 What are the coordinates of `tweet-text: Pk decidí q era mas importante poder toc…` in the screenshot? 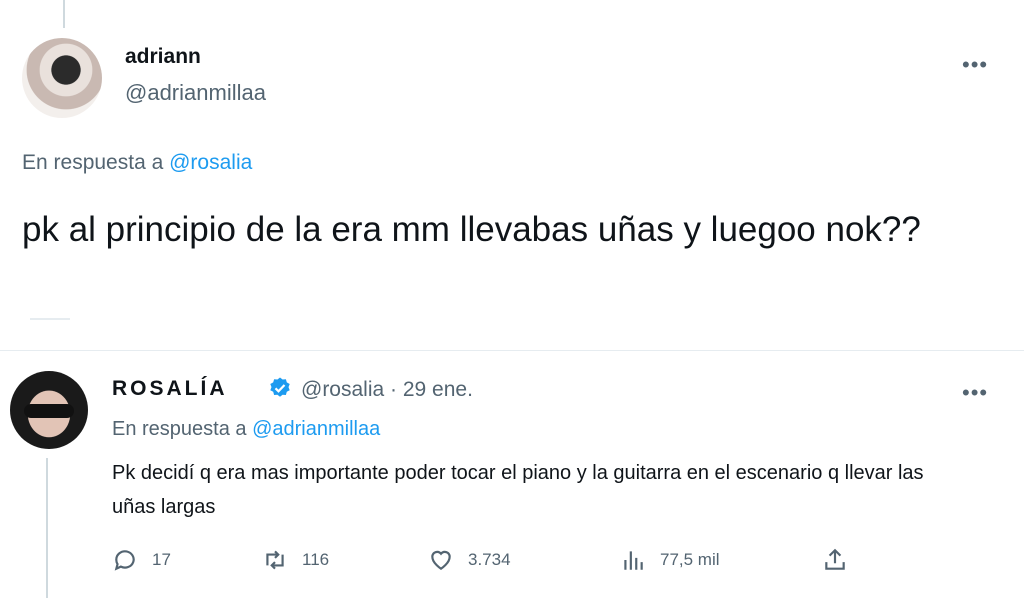 It's located at (518, 490).